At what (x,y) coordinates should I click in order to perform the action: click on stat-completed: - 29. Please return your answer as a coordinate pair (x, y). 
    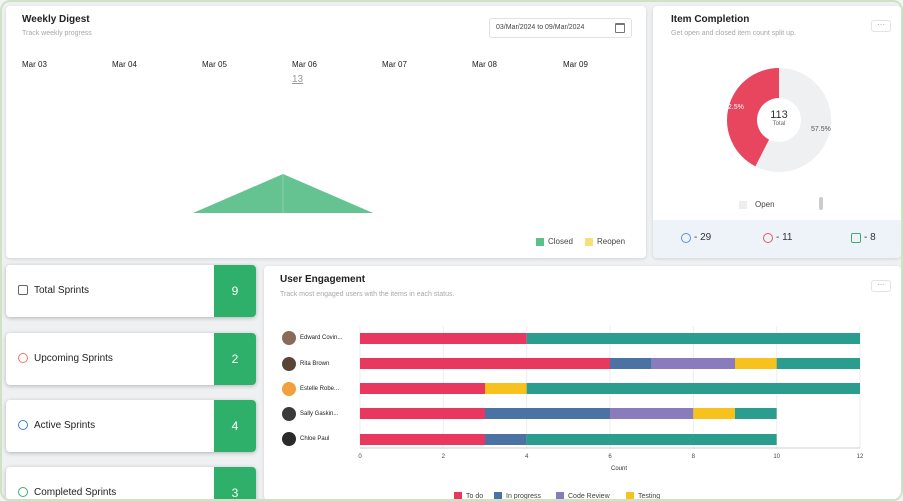
    Looking at the image, I should click on (696, 237).